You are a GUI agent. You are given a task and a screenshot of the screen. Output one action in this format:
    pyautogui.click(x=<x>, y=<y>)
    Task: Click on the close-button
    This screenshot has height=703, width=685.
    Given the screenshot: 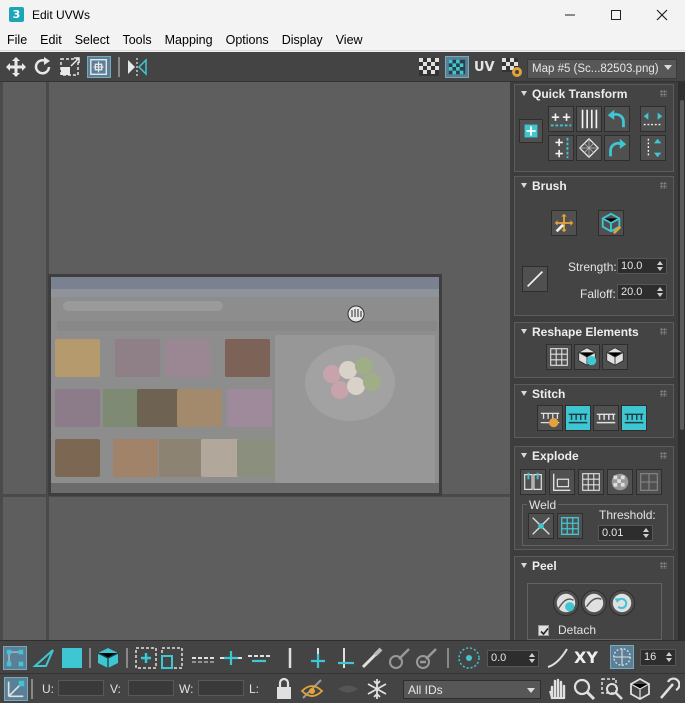 What is the action you would take?
    pyautogui.click(x=662, y=15)
    